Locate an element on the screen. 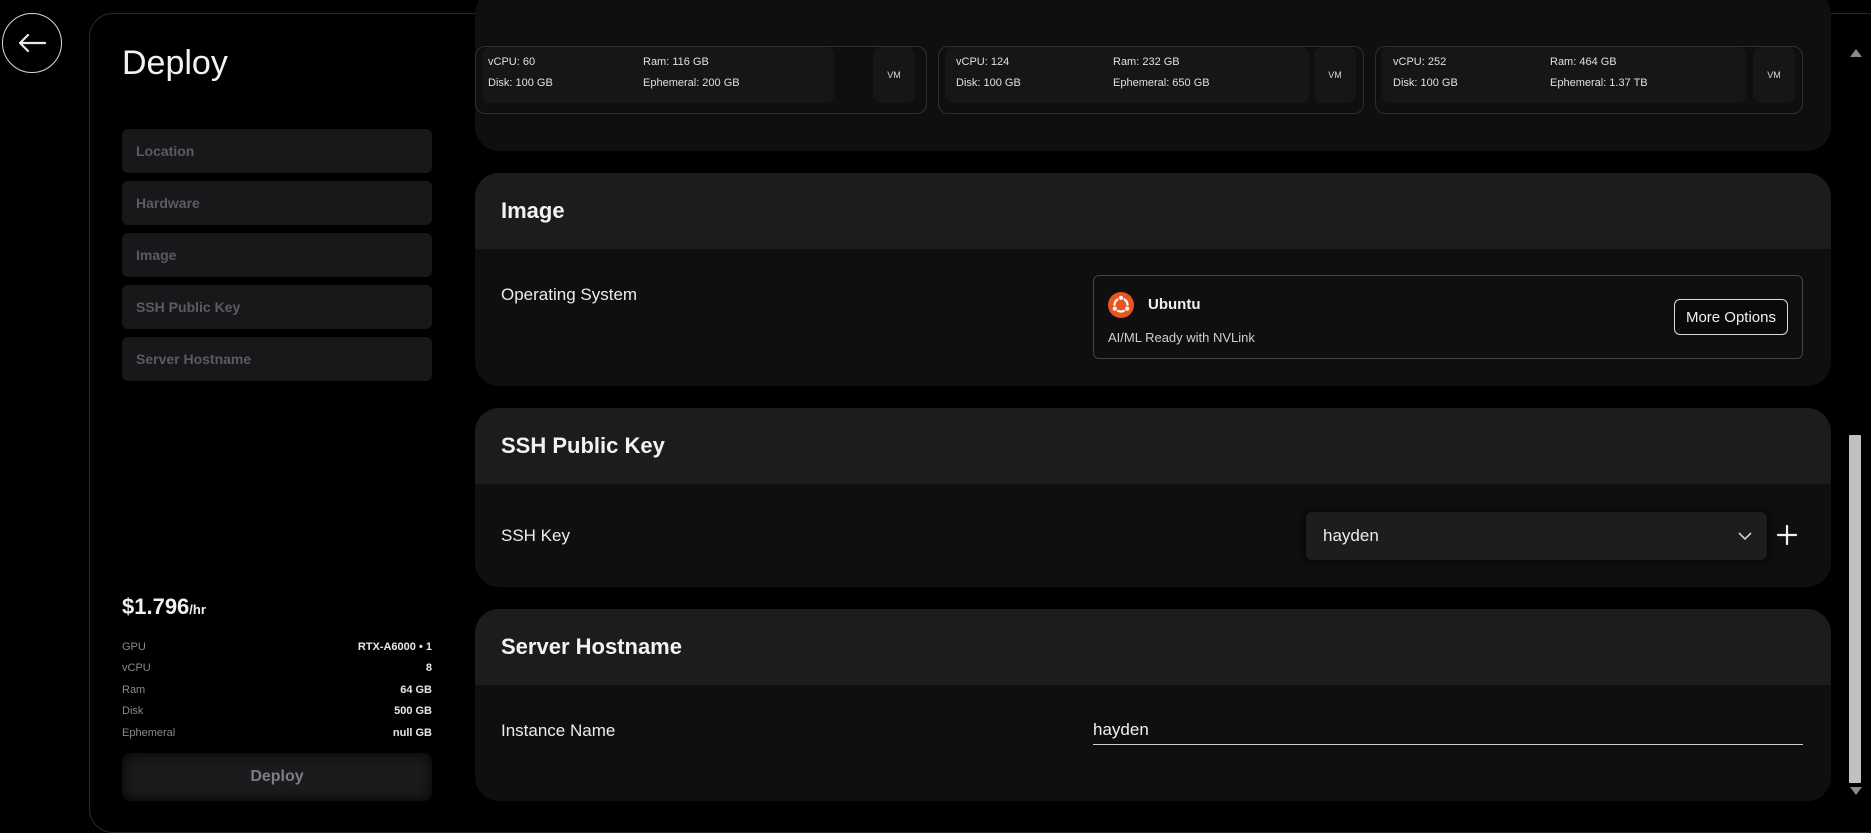 This screenshot has height=833, width=1871. ephemeral-value: Ephemeral: 200 GB is located at coordinates (691, 83).